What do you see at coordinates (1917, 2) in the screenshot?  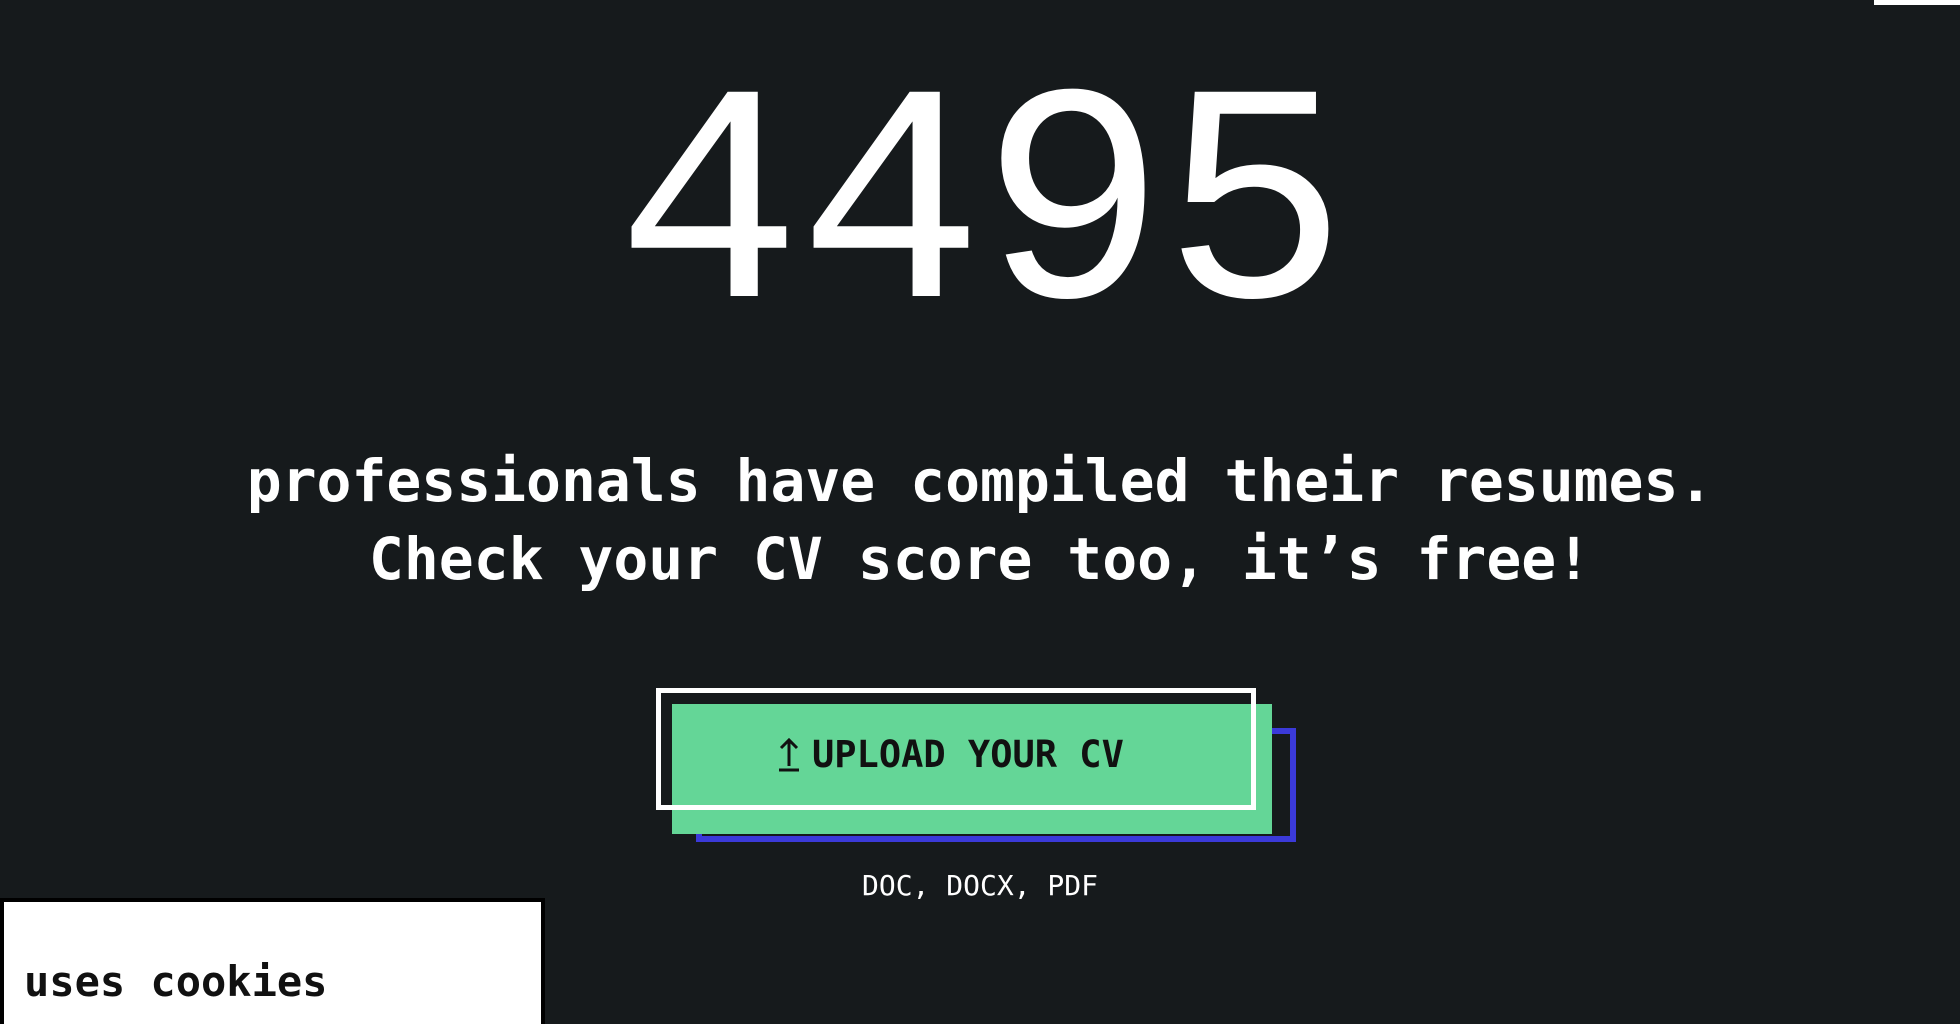 I see `corner-accent-bar` at bounding box center [1917, 2].